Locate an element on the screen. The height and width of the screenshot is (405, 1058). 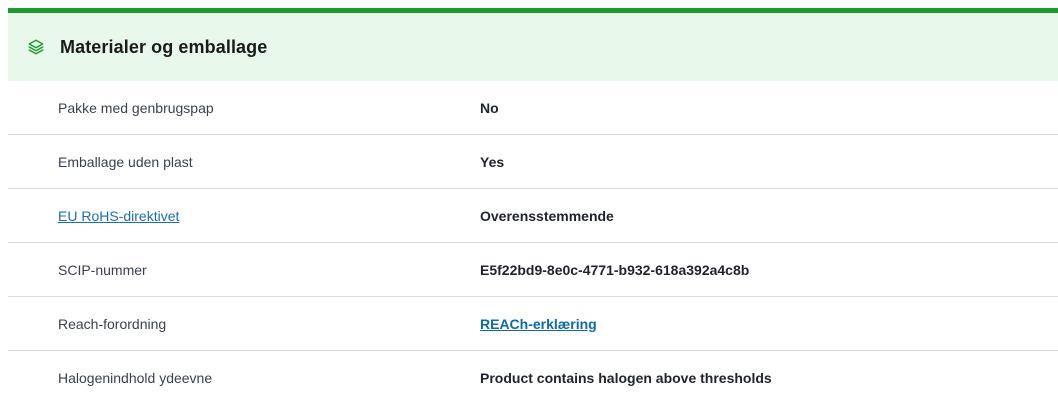
table-row: Emballage uden plast Yes is located at coordinates (533, 162).